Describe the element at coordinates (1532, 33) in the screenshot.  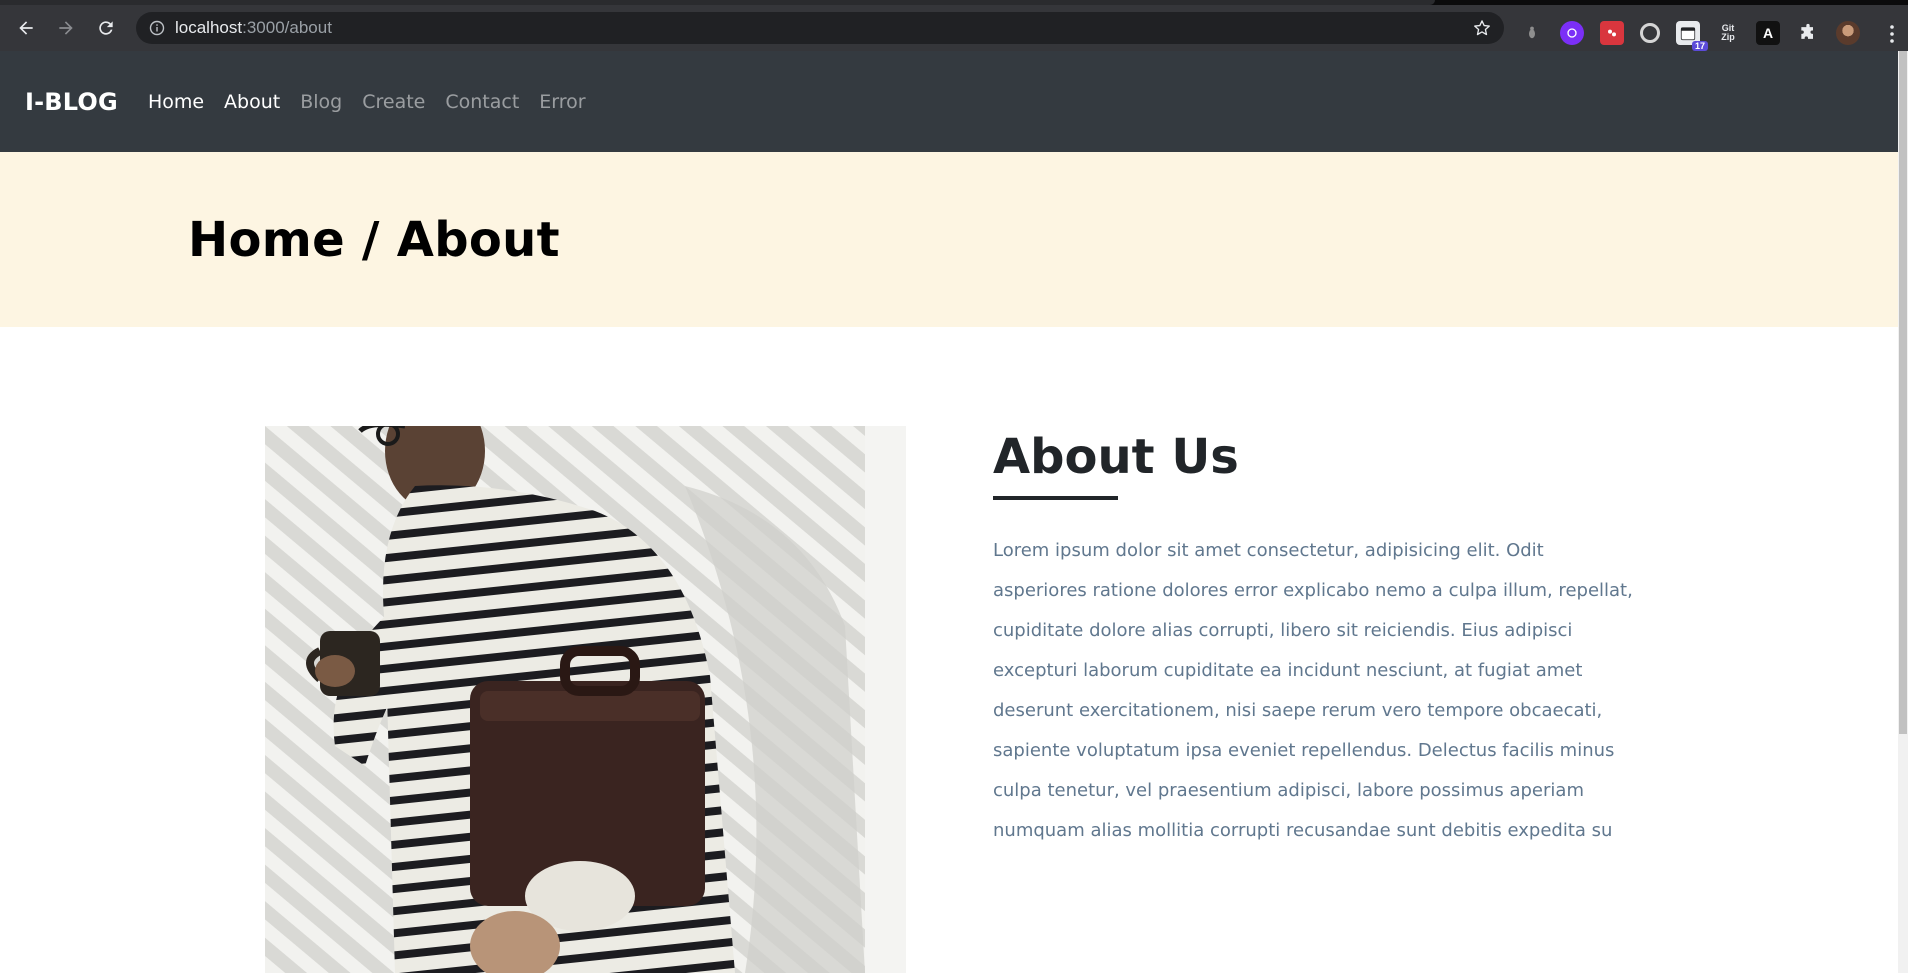
I see `bug-icon` at that location.